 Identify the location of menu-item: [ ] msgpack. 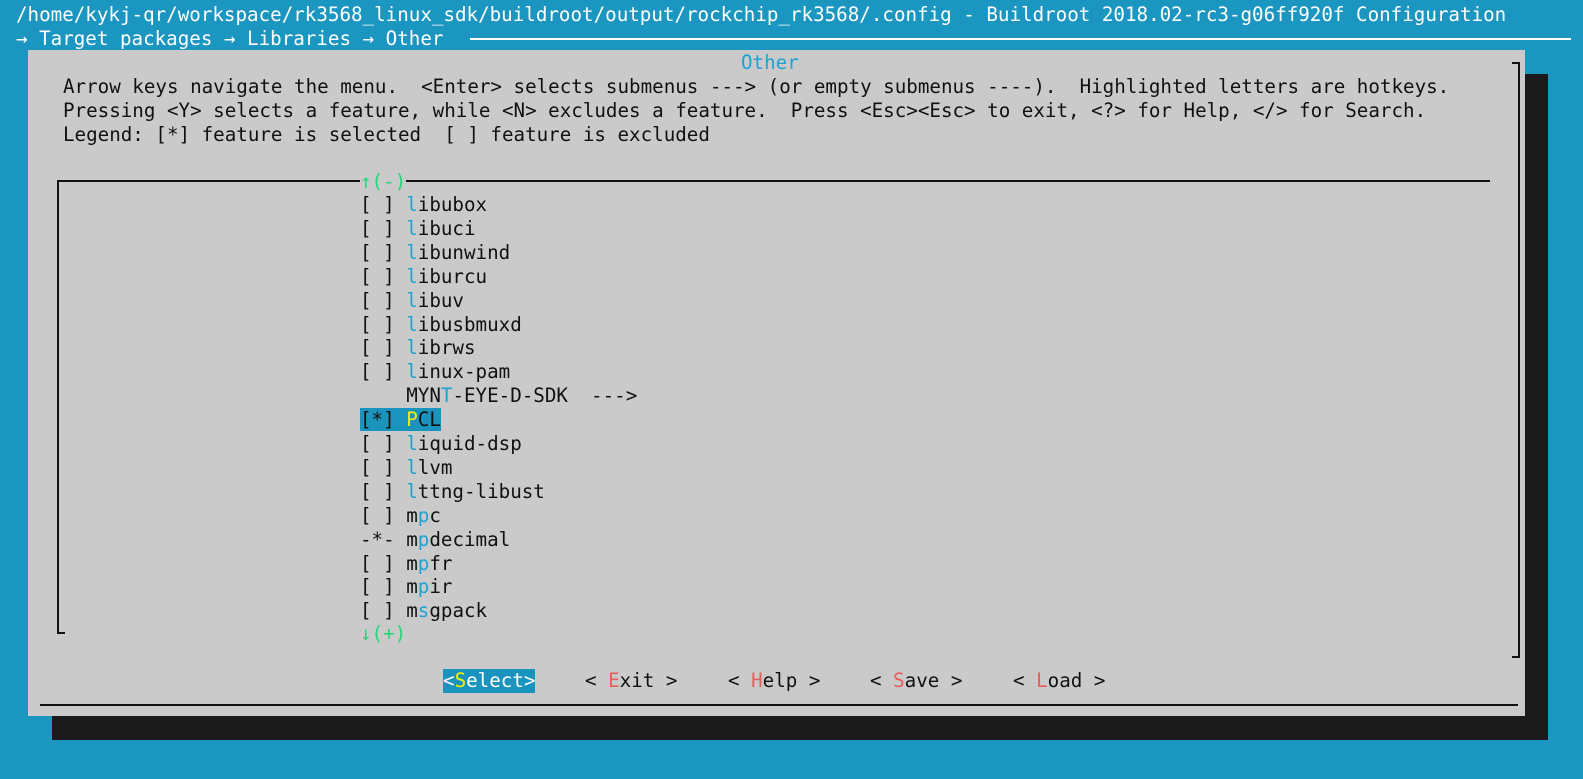
(423, 611).